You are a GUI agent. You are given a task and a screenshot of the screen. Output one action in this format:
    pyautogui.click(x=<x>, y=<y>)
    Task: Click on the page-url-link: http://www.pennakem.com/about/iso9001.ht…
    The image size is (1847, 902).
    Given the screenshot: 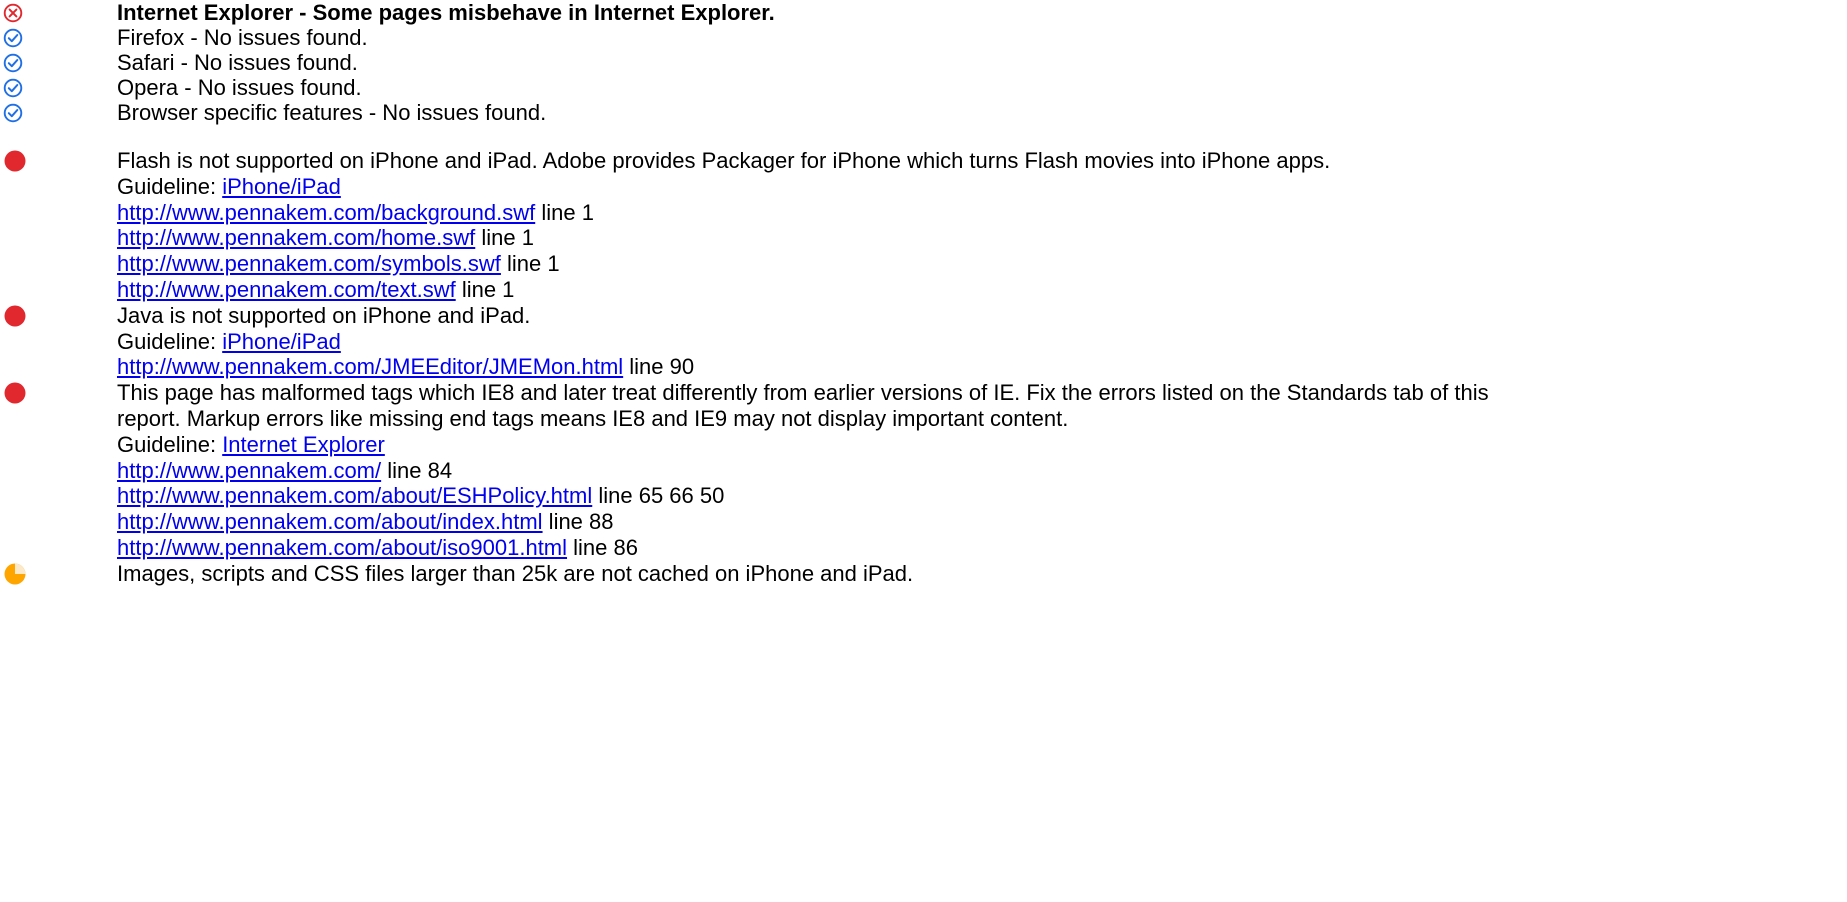 What is the action you would take?
    pyautogui.click(x=342, y=547)
    